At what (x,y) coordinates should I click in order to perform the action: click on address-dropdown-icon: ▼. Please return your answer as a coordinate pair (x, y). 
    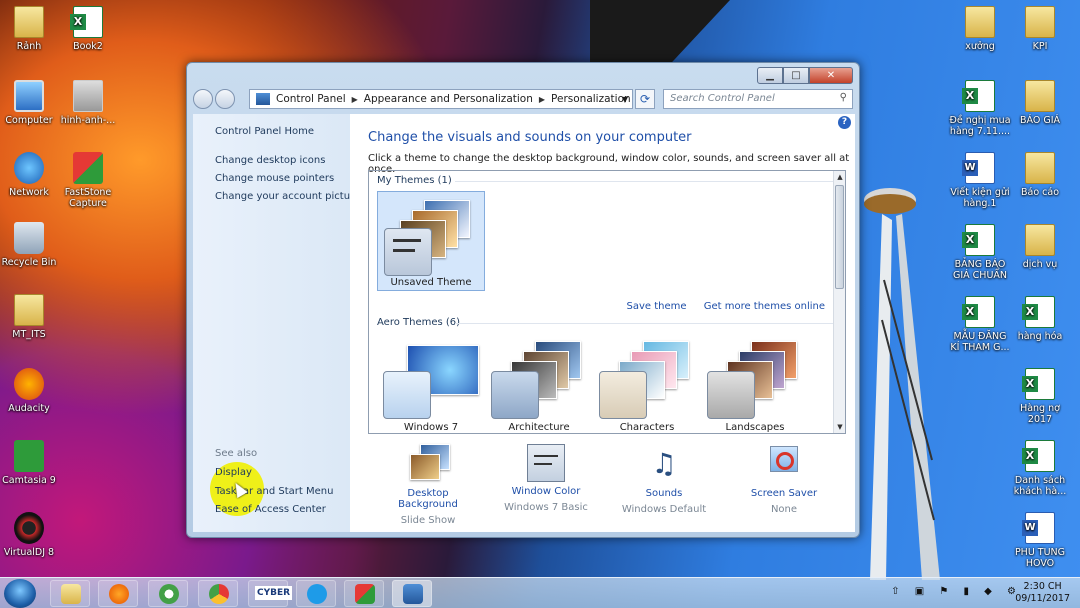
    Looking at the image, I should click on (625, 99).